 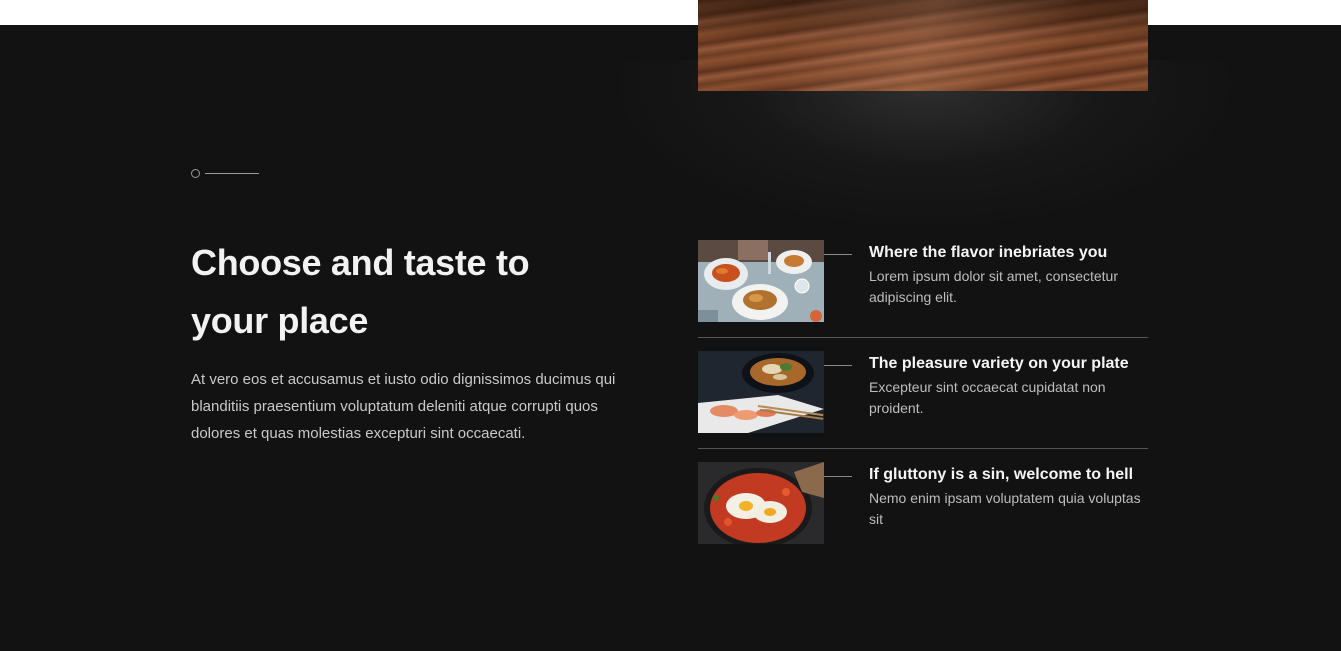 I want to click on section-heading-line-1: Choose and taste to, so click(x=360, y=262).